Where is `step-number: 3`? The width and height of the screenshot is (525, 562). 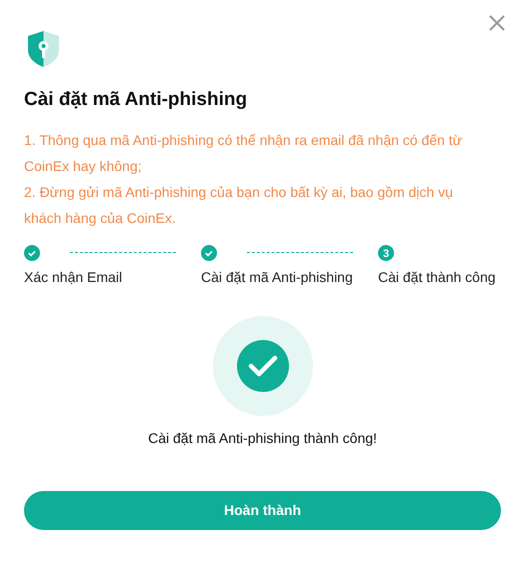 step-number: 3 is located at coordinates (386, 252).